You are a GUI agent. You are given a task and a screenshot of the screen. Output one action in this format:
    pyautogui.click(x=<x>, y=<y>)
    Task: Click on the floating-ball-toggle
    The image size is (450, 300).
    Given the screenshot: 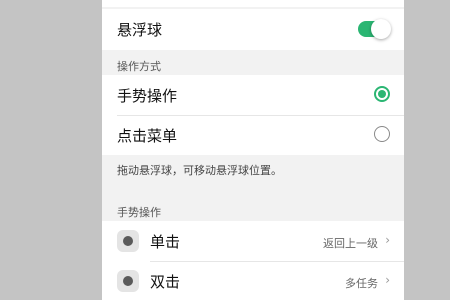 What is the action you would take?
    pyautogui.click(x=374, y=29)
    